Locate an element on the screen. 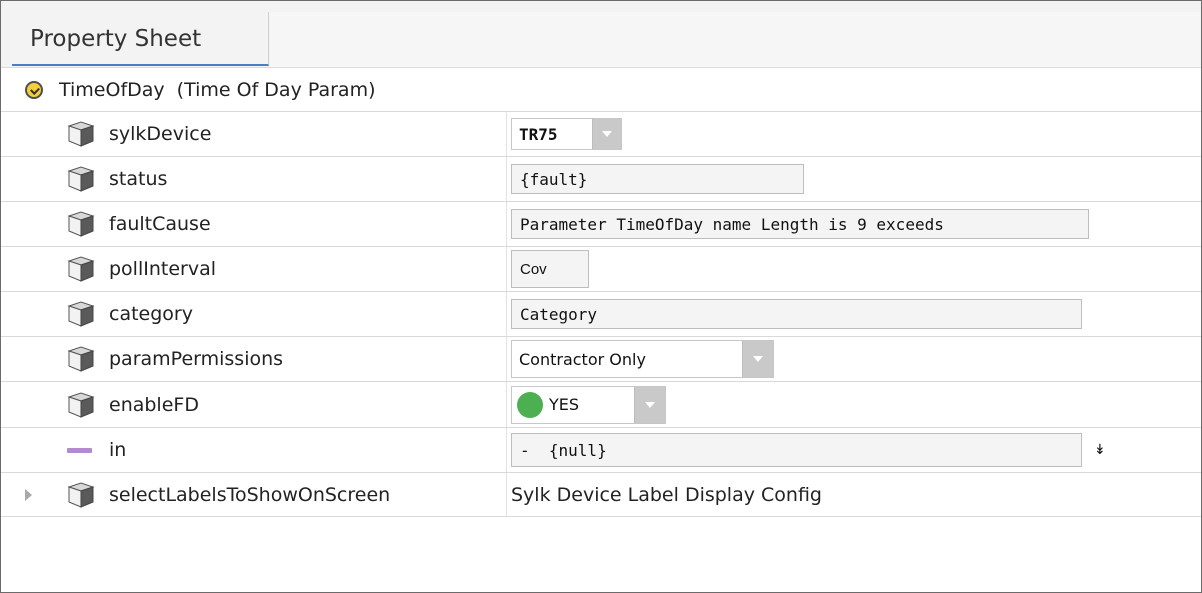 The image size is (1202, 593). property-label: faultCause is located at coordinates (160, 224).